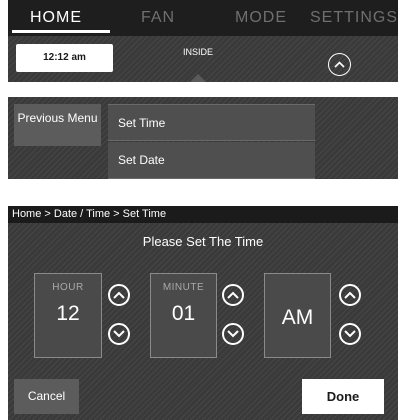  I want to click on ampm-down-button, so click(350, 334).